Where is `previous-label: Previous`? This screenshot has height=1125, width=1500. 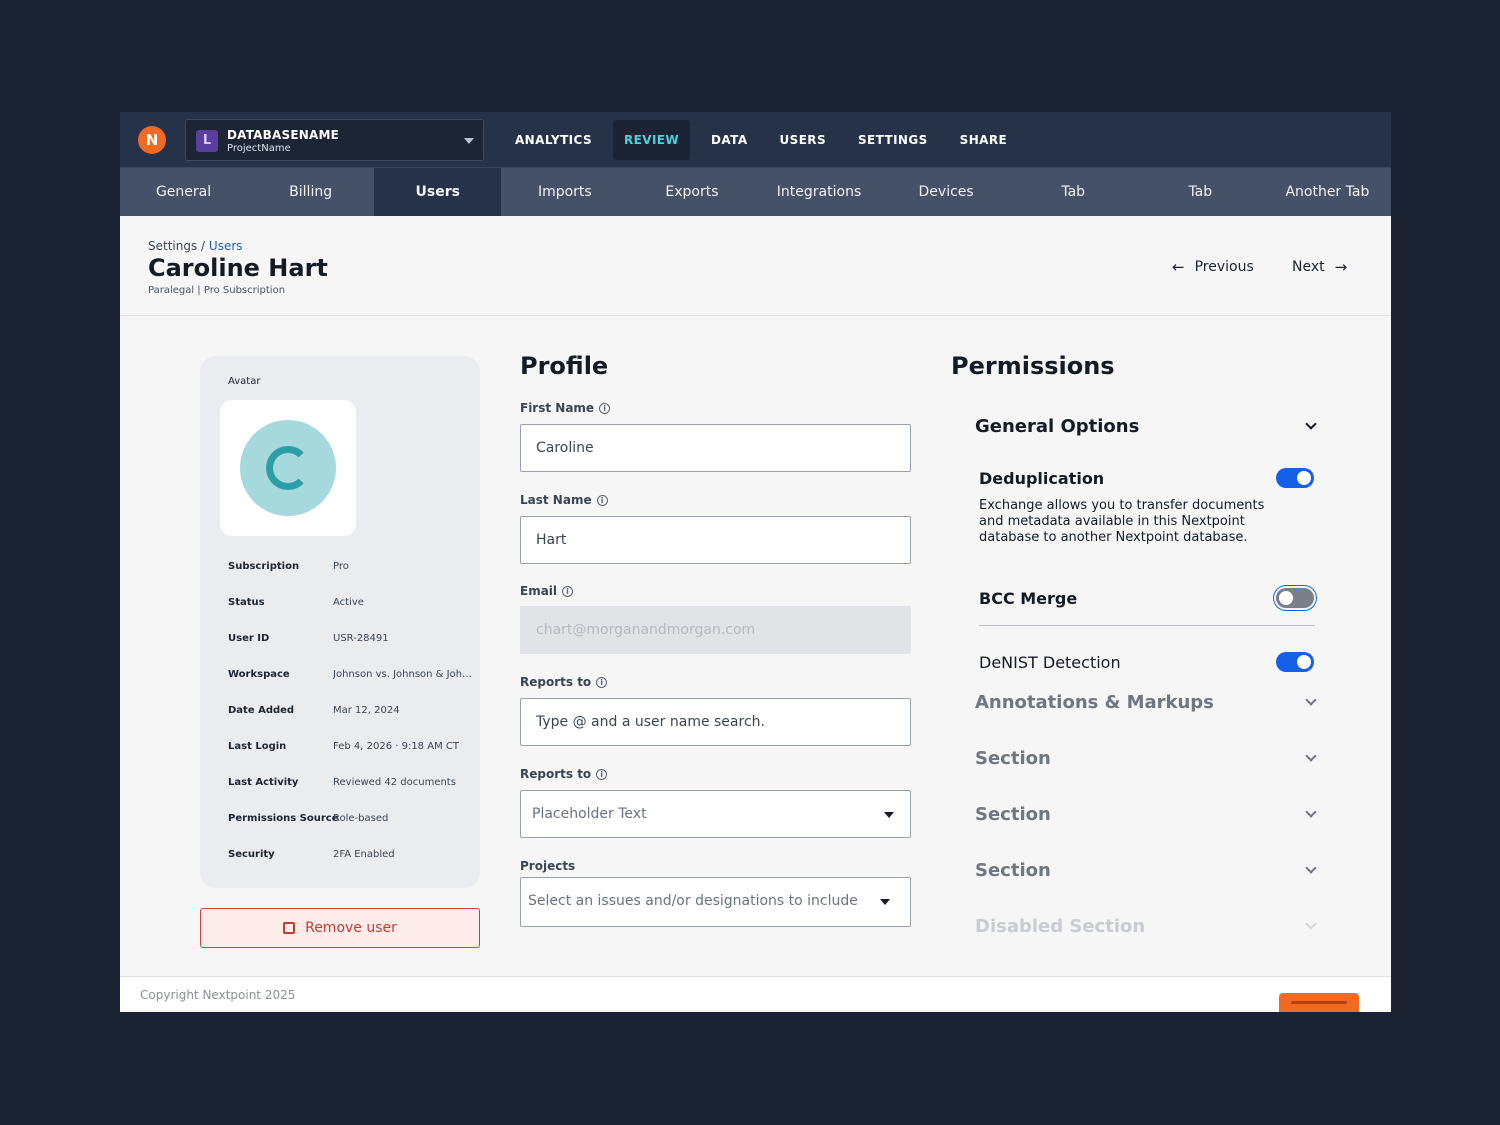 previous-label: Previous is located at coordinates (1224, 267).